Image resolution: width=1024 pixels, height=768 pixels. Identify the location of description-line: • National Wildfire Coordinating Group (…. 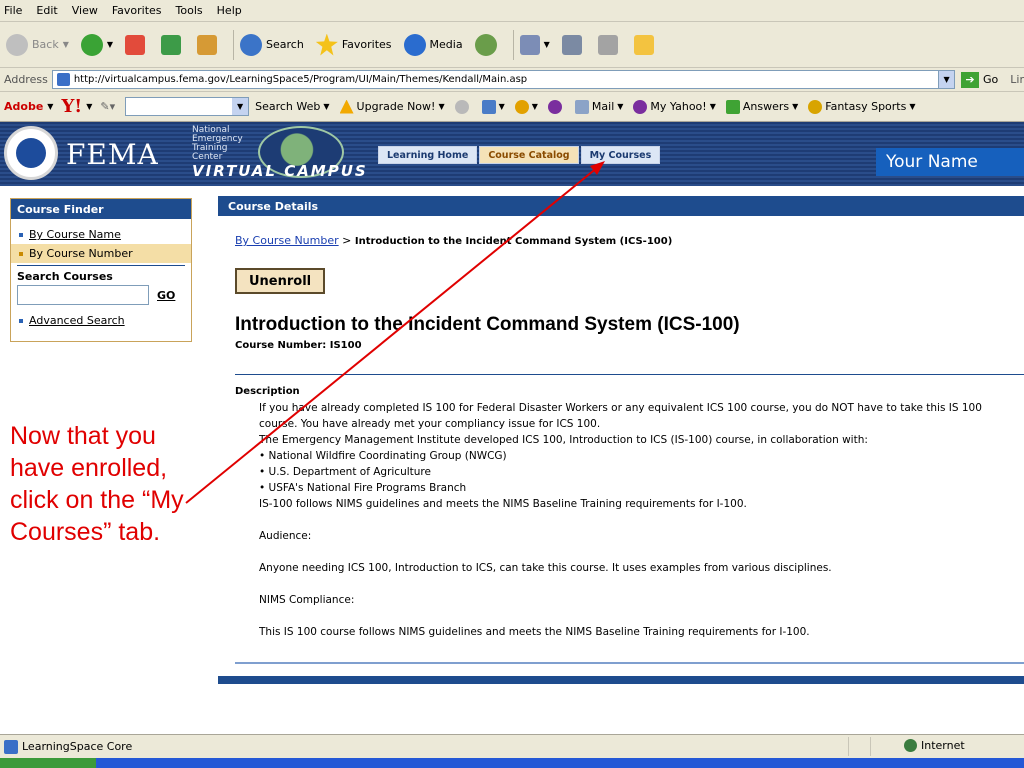
(383, 456).